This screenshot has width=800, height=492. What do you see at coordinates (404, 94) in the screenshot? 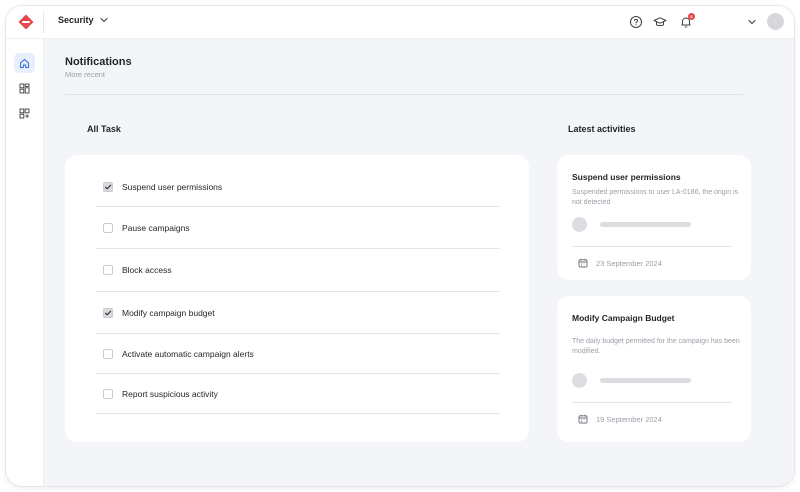
I see `page-divider` at bounding box center [404, 94].